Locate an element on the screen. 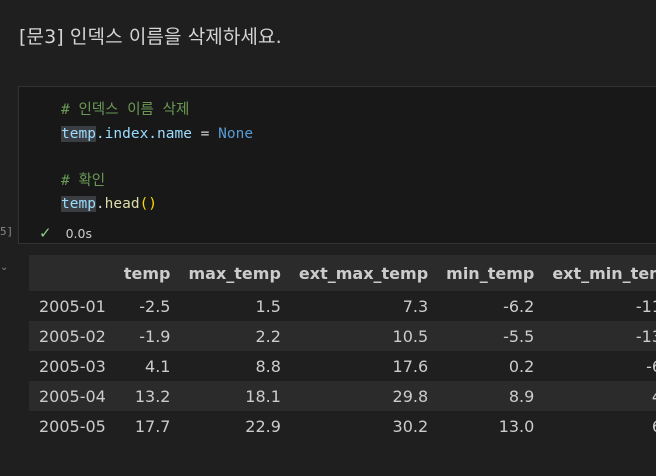  execution-time: 0.0s is located at coordinates (78, 233).